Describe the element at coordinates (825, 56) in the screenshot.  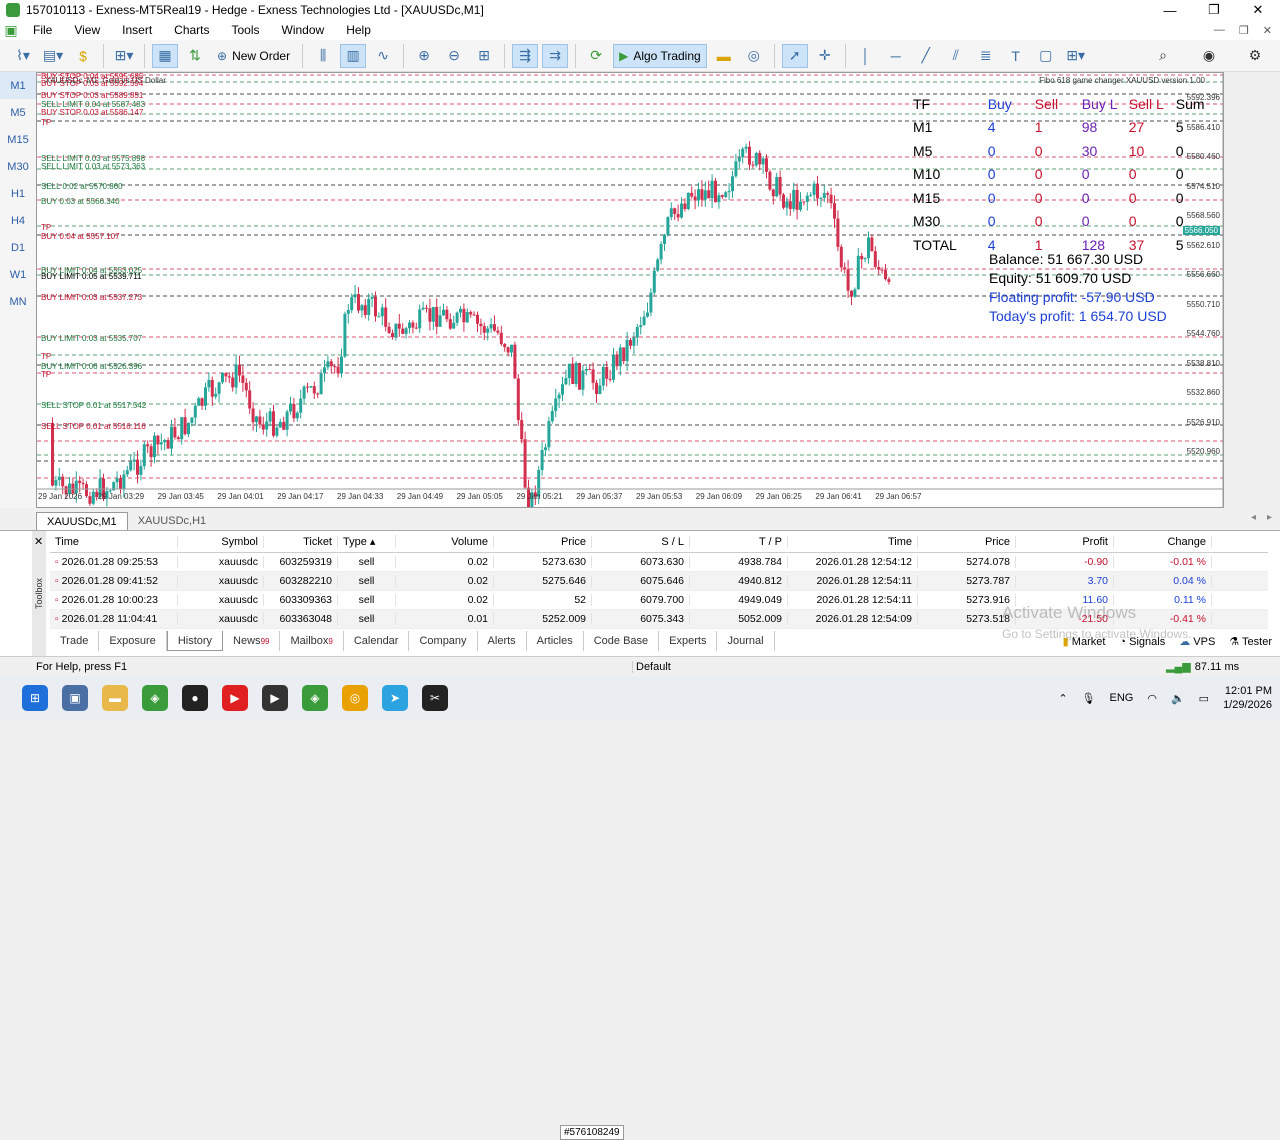
I see `crosshair-icon: ✛` at that location.